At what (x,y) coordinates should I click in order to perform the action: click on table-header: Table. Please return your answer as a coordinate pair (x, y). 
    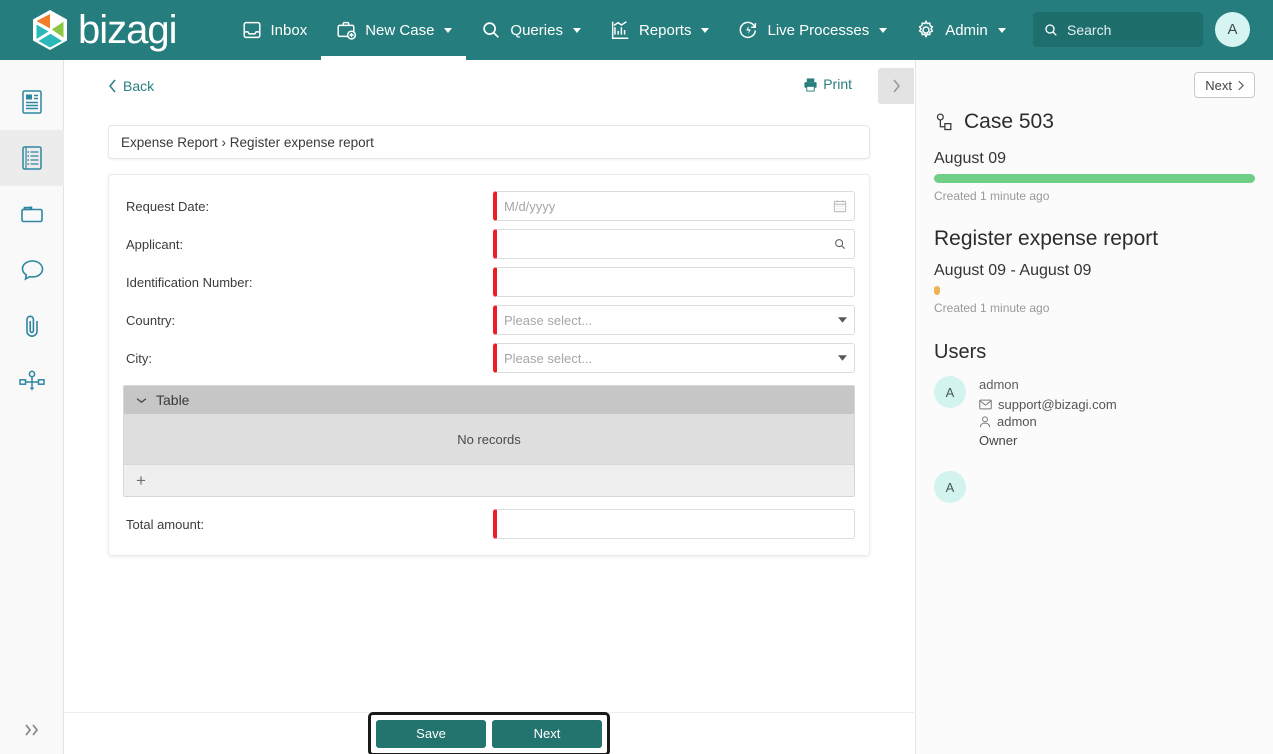
    Looking at the image, I should click on (489, 400).